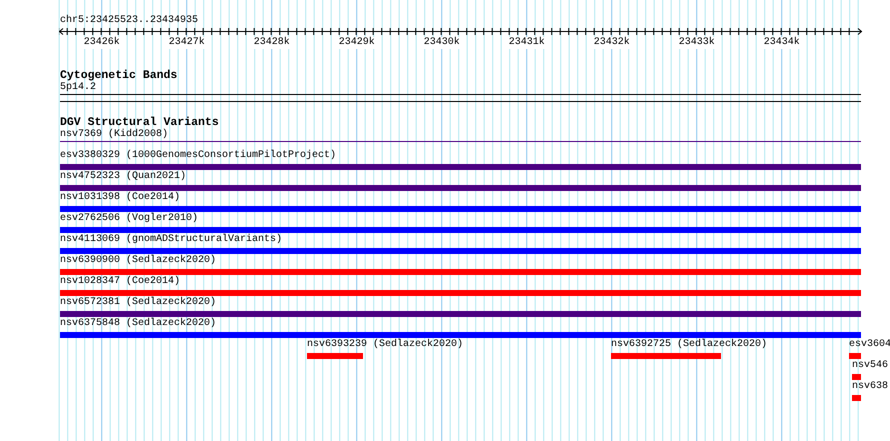  Describe the element at coordinates (129, 219) in the screenshot. I see `feature-label: esv2762506 (Vogler2010)` at that location.